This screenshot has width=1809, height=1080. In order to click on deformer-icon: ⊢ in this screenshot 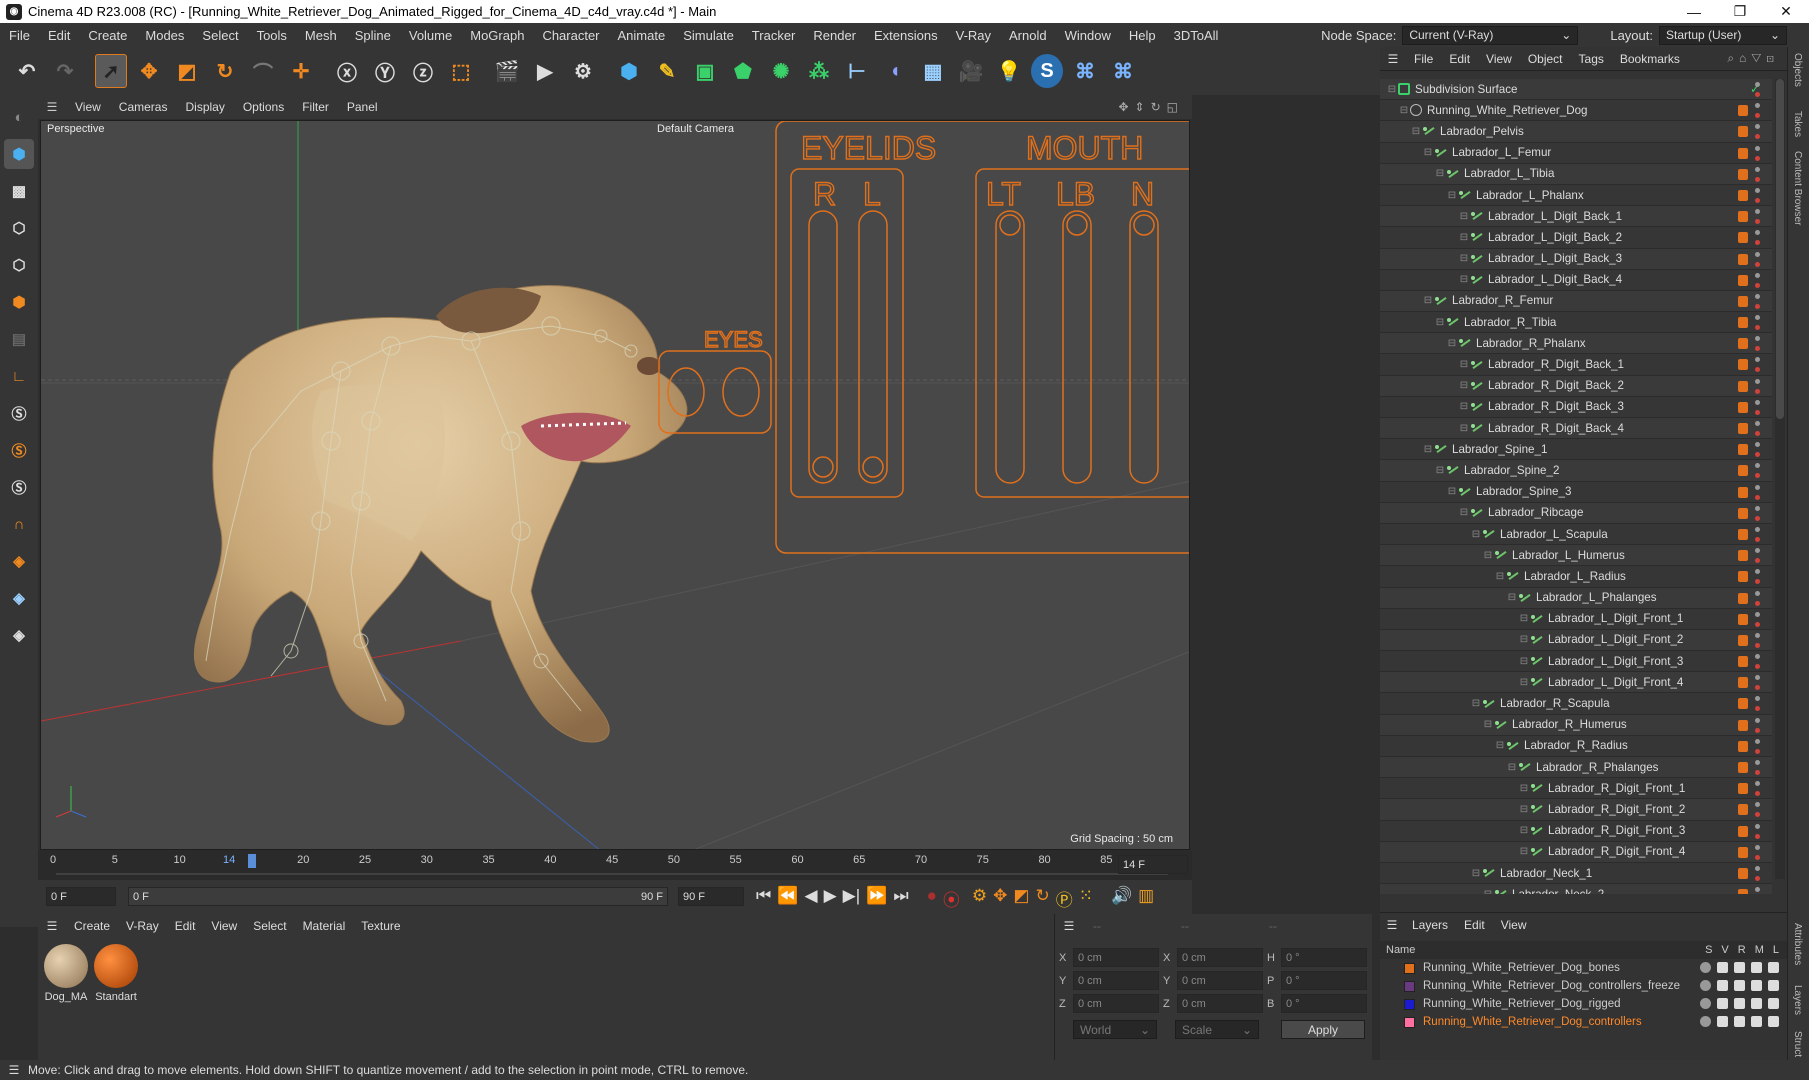, I will do `click(857, 71)`.